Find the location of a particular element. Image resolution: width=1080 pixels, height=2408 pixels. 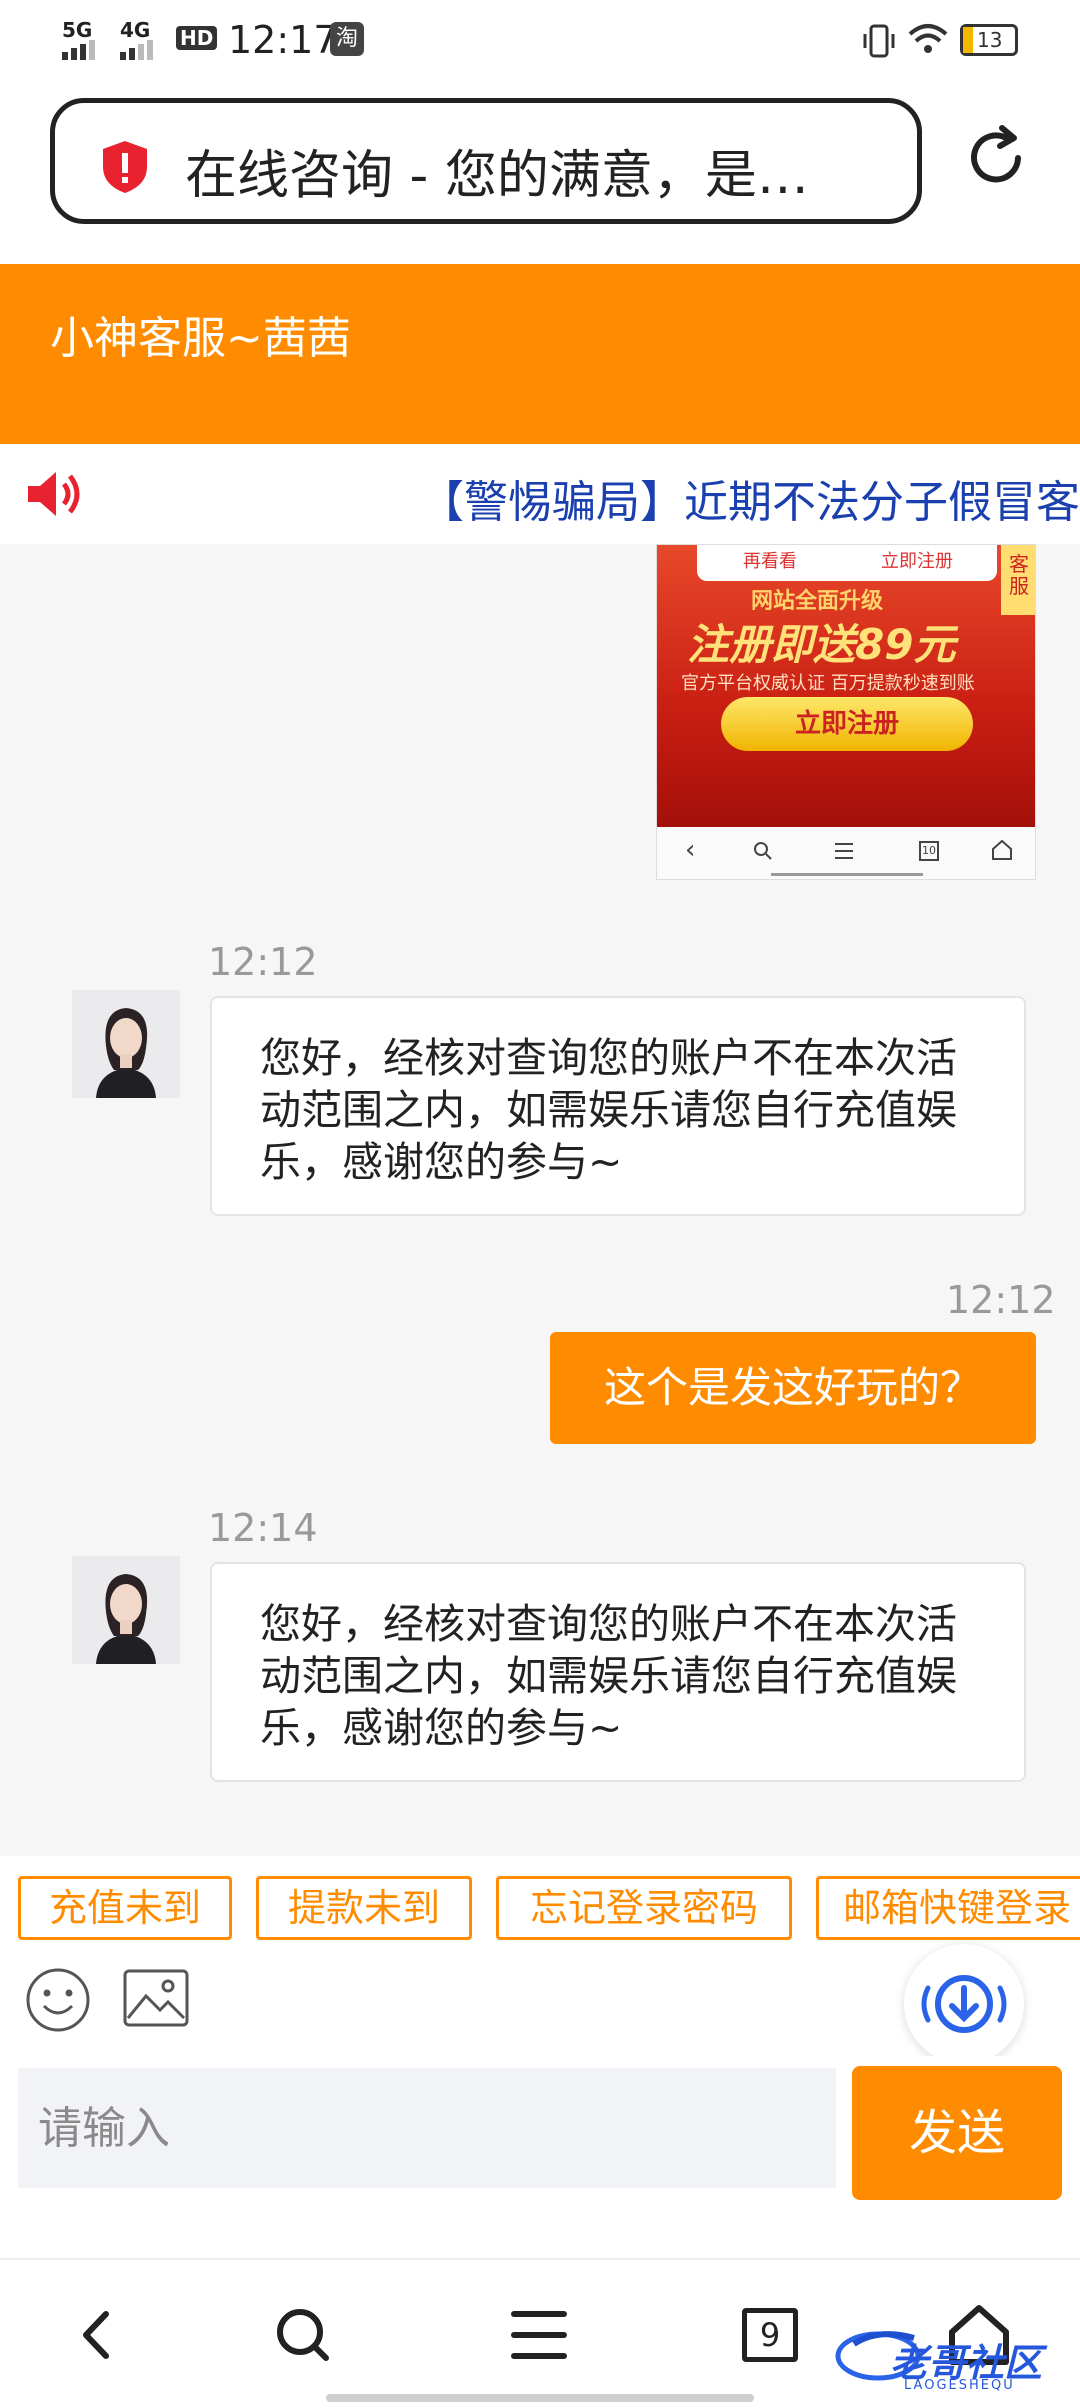

promo-headline: 注册即送89元 is located at coordinates (821, 644).